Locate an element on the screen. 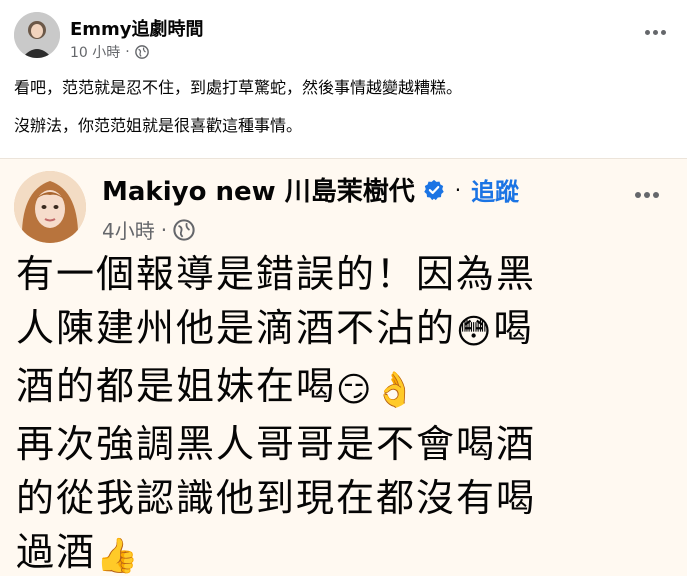 Image resolution: width=687 pixels, height=576 pixels. shared-text-line: 過酒👍 is located at coordinates (336, 550).